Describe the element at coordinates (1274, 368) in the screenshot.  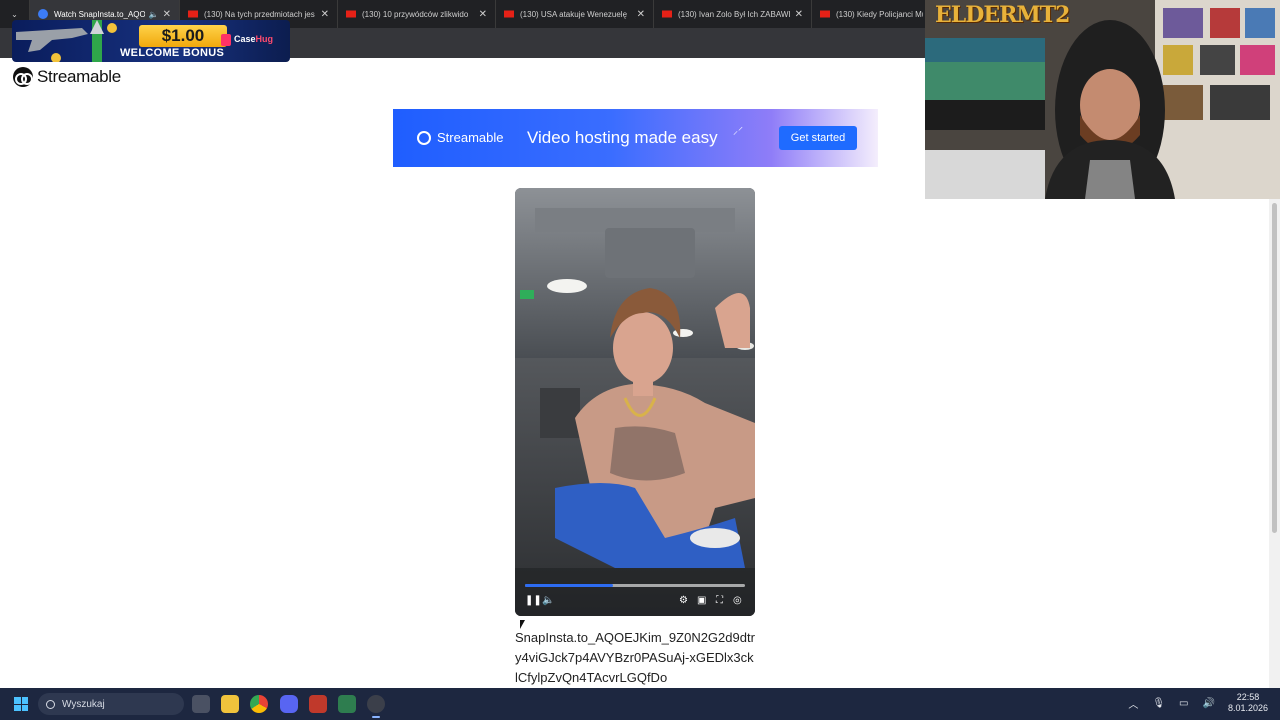
I see `scrollbar-thumb` at that location.